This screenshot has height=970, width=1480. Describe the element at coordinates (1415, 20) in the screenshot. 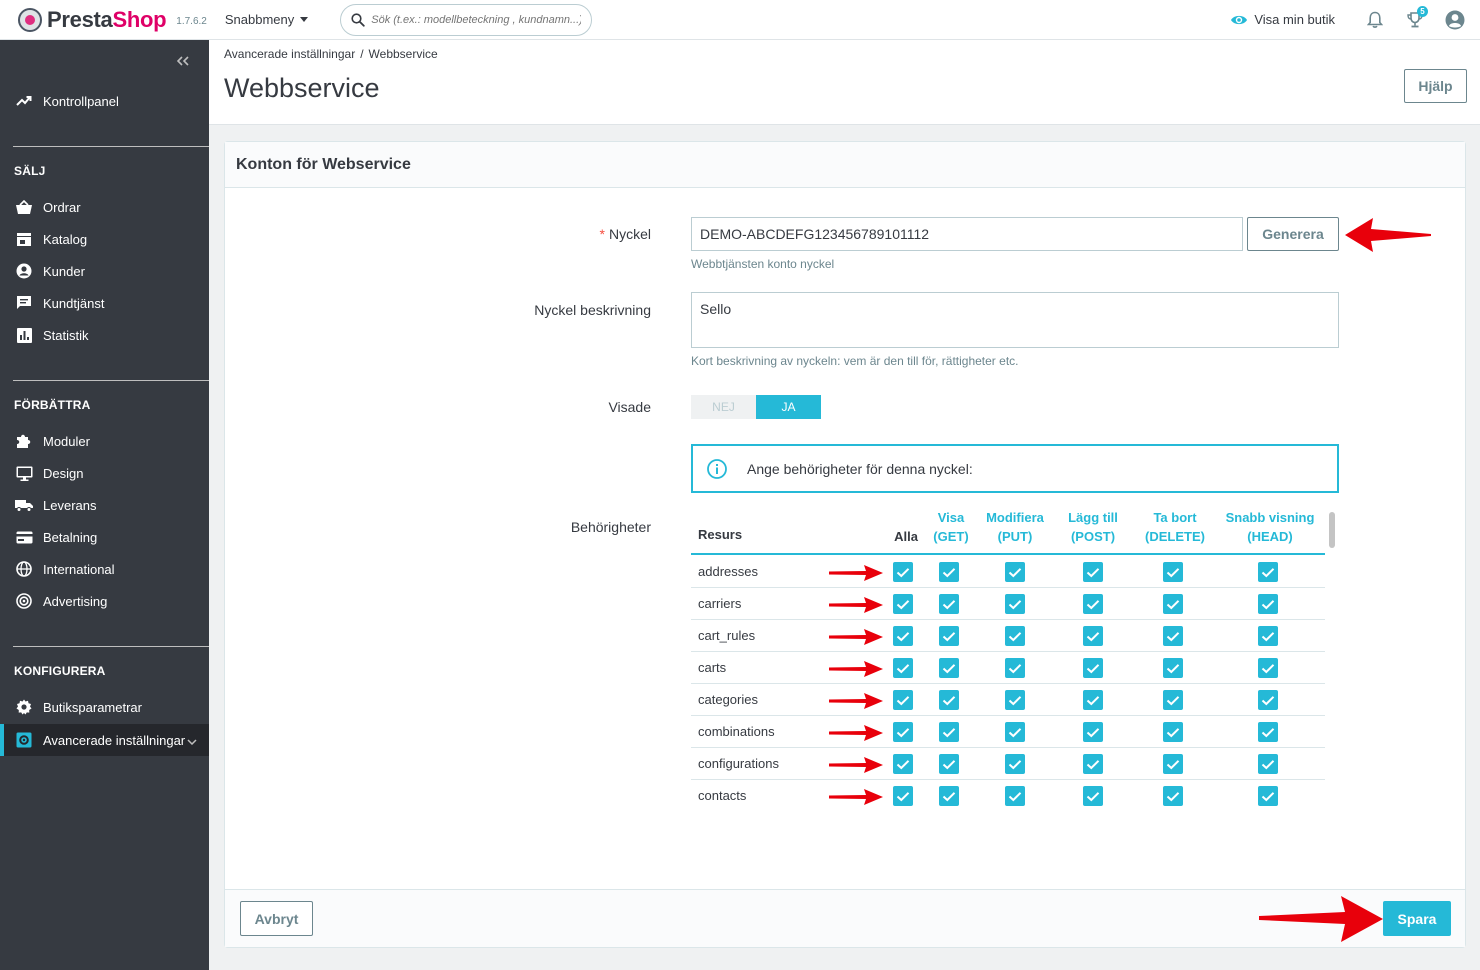

I see `orders-notification-button: 5` at that location.